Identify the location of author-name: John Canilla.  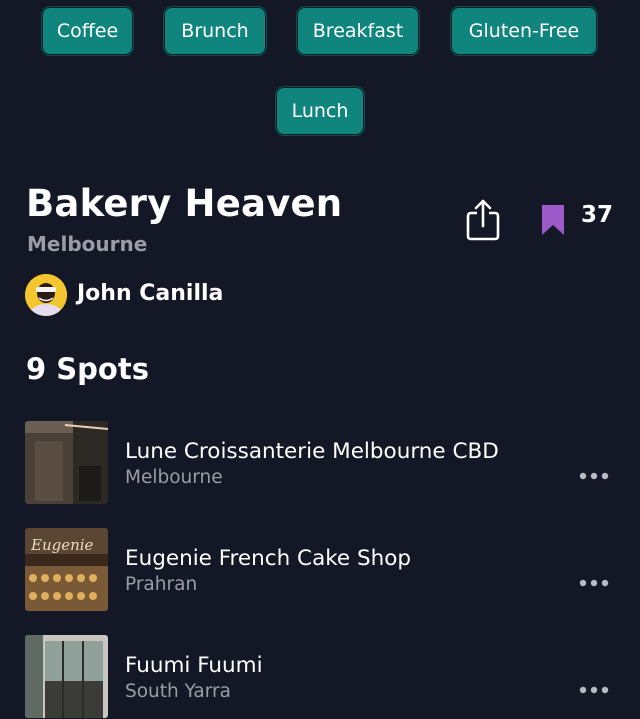
(150, 293).